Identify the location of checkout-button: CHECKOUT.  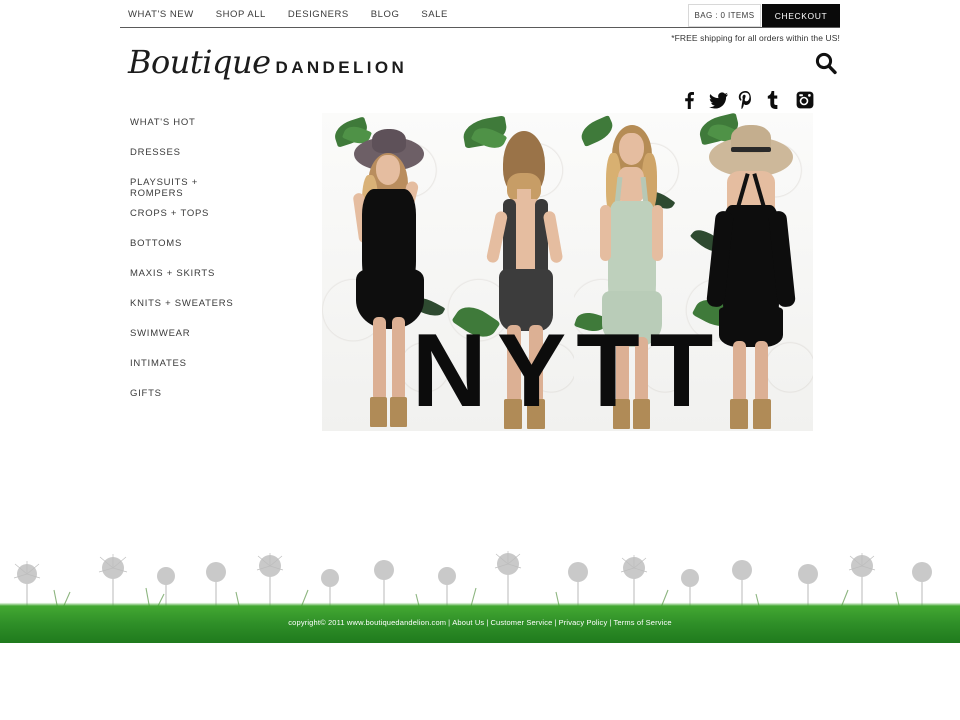
(801, 15).